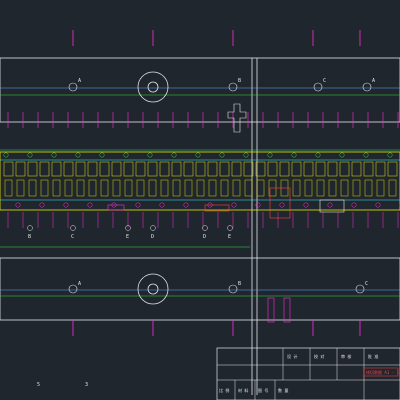 Image resolution: width=400 pixels, height=400 pixels. What do you see at coordinates (373, 356) in the screenshot?
I see `title-cell: 批 准` at bounding box center [373, 356].